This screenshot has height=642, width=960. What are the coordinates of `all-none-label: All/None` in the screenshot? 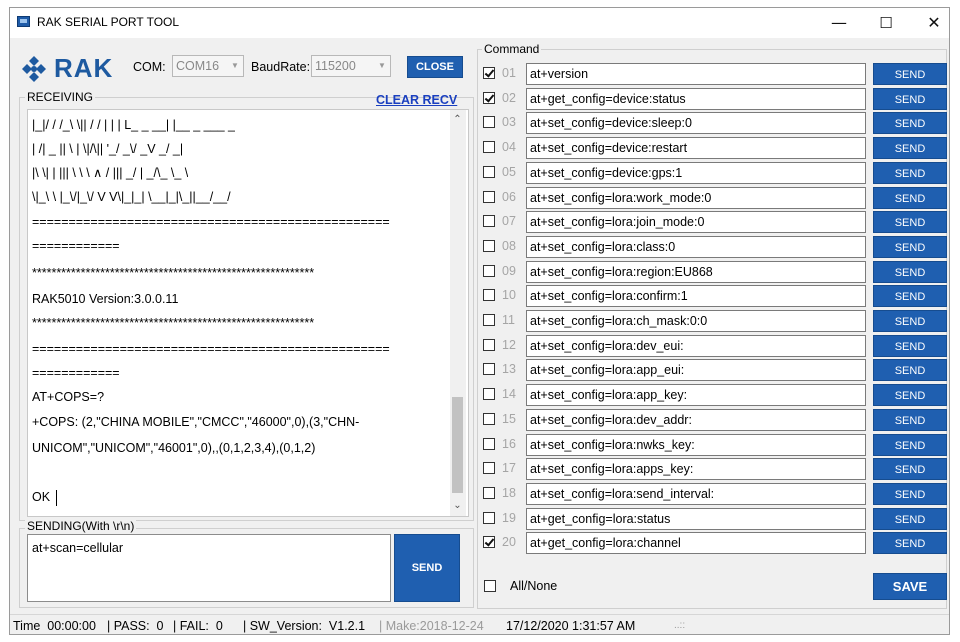 It's located at (534, 586).